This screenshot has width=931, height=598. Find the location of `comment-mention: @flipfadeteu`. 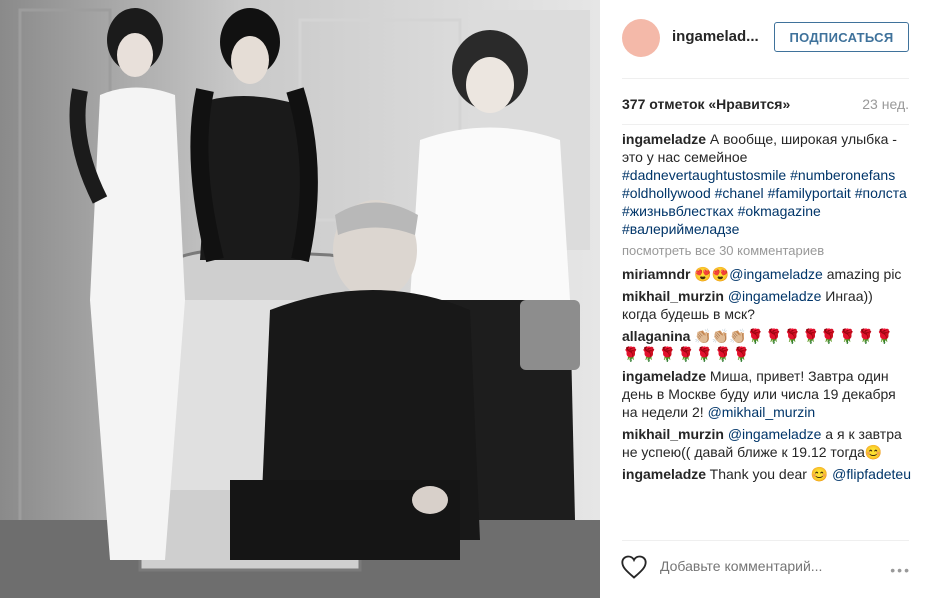

comment-mention: @flipfadeteu is located at coordinates (871, 474).